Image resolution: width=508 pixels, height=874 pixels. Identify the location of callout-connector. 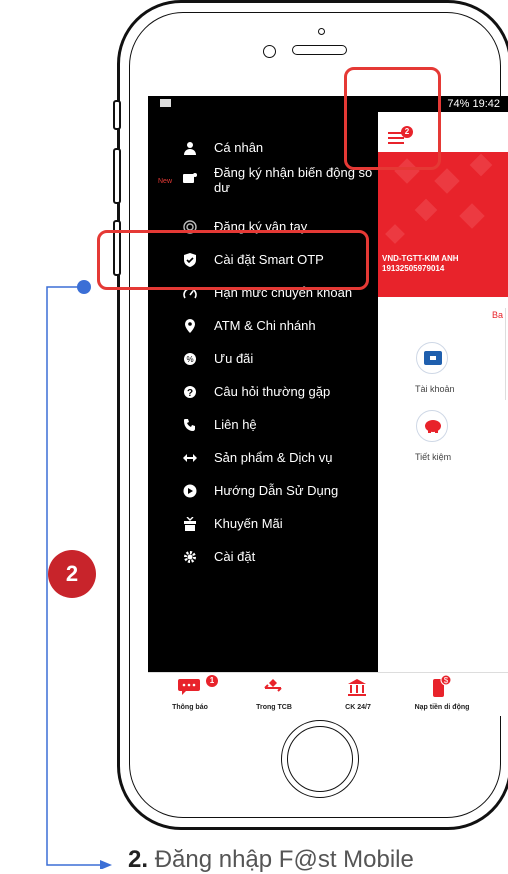
(79, 574).